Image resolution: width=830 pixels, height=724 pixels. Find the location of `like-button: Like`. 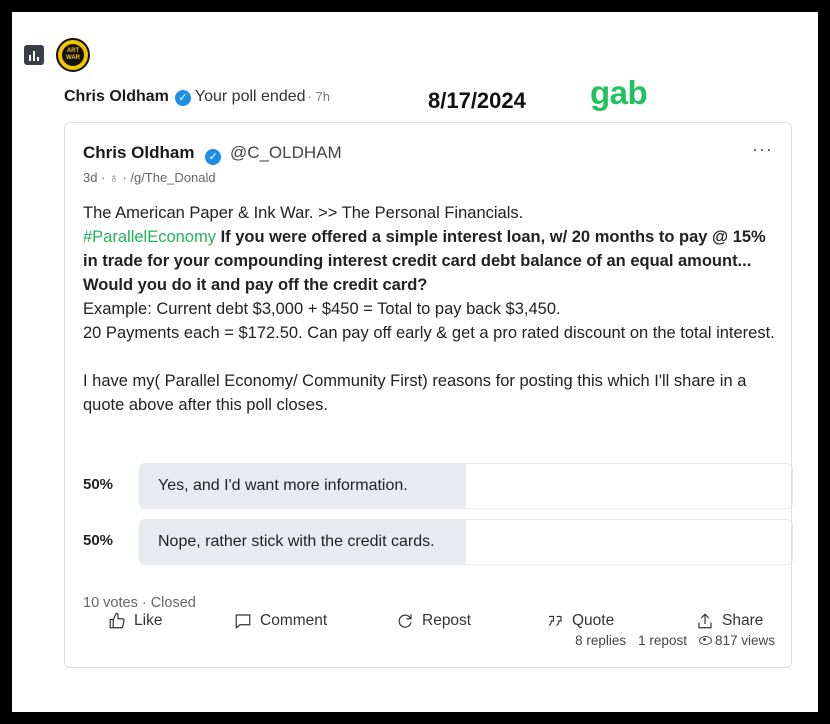

like-button: Like is located at coordinates (135, 621).